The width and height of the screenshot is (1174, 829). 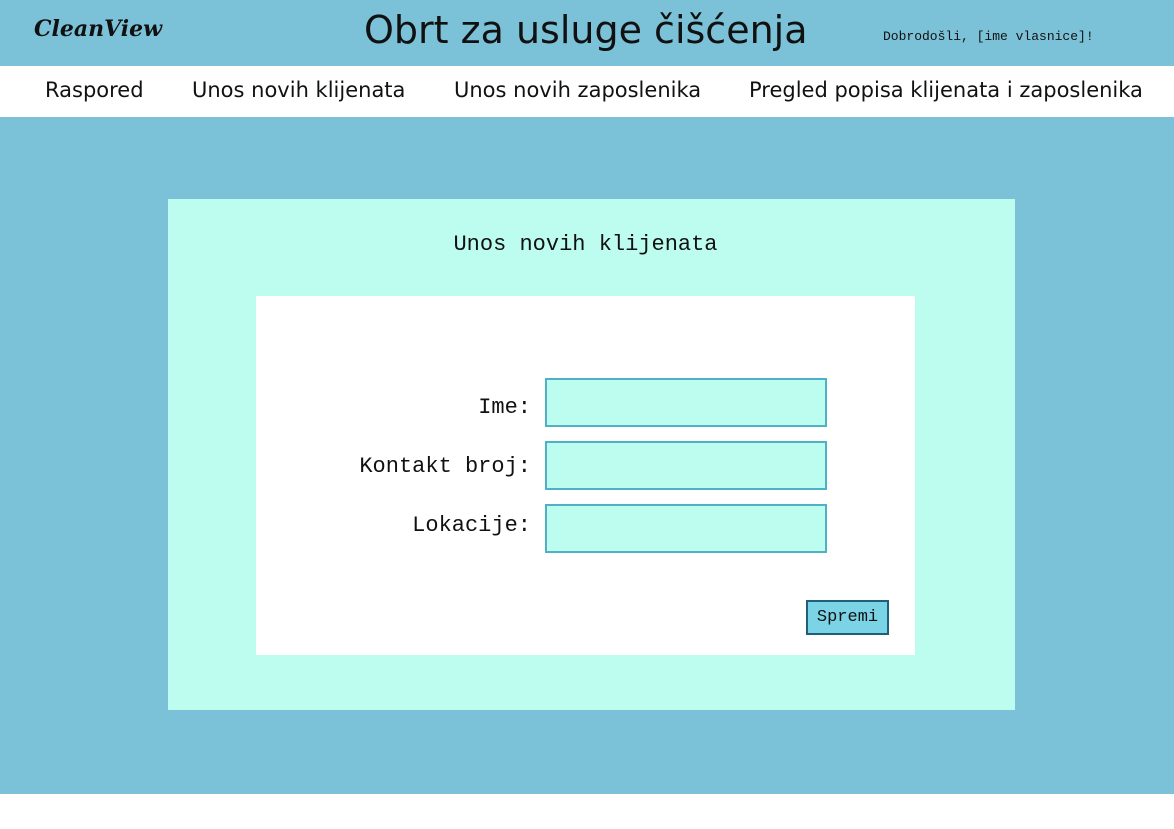 I want to click on lokacije-input, so click(x=686, y=528).